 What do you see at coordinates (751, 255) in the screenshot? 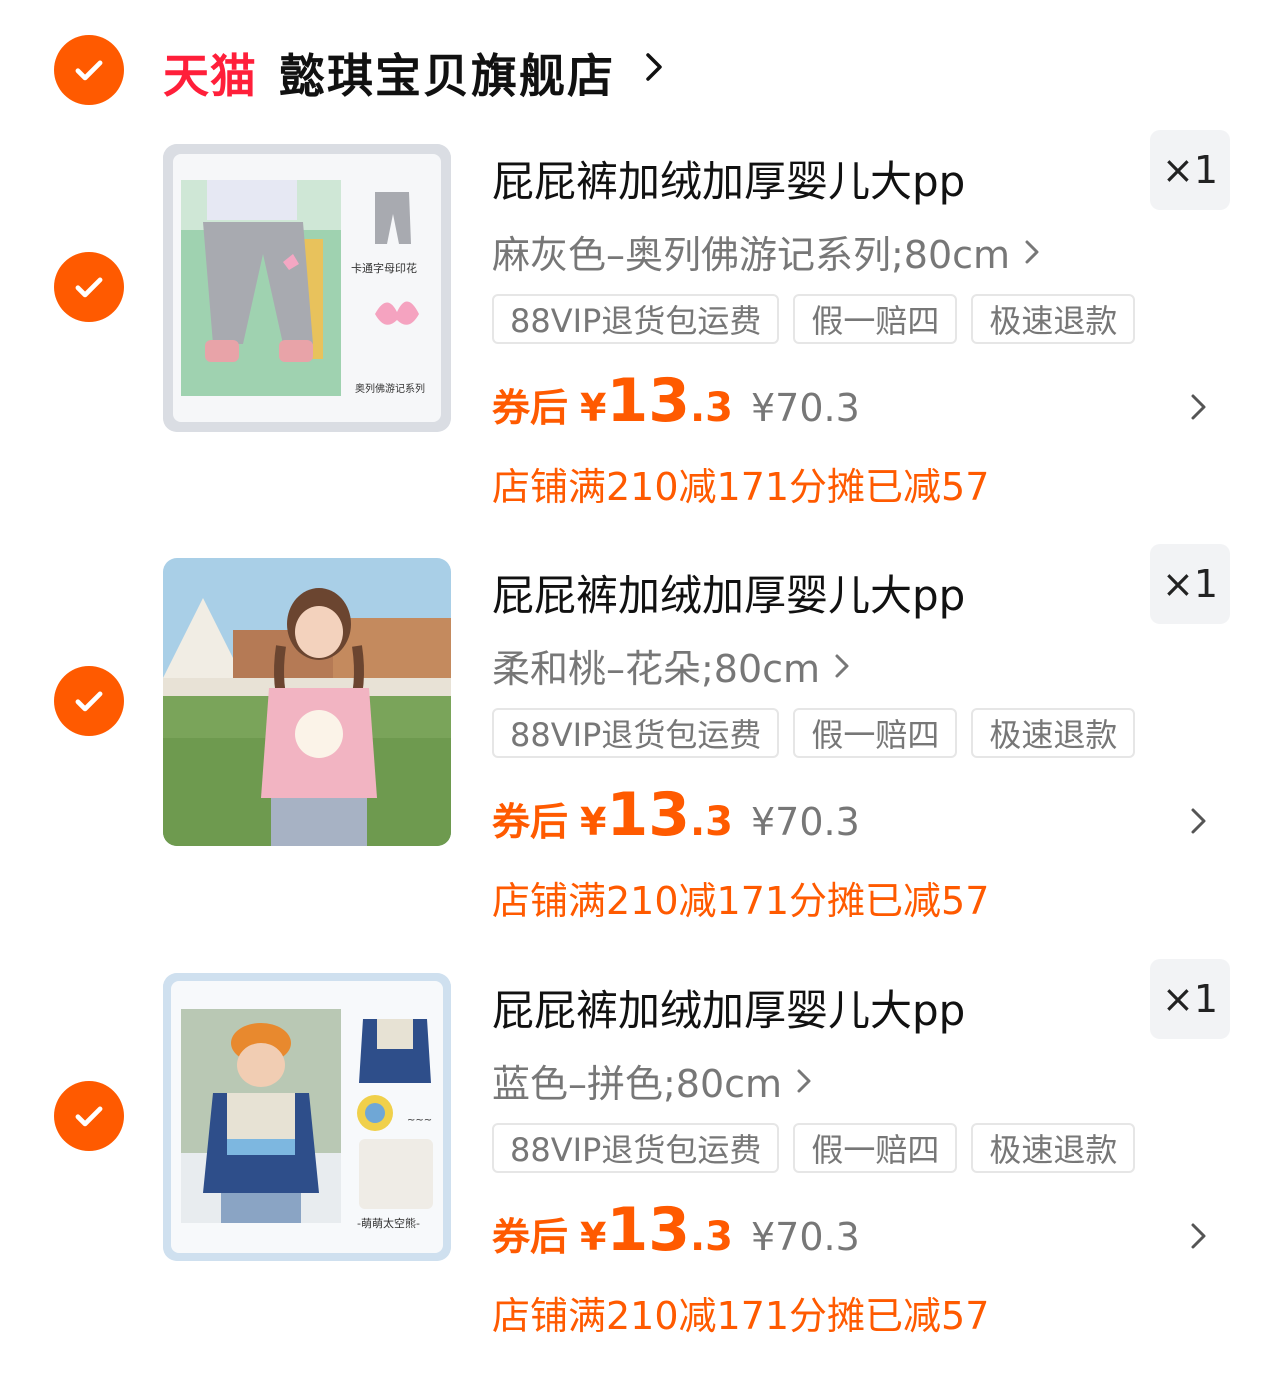
I see `sku-spec-text: 麻灰色–奥列佛游记系列;80cm` at bounding box center [751, 255].